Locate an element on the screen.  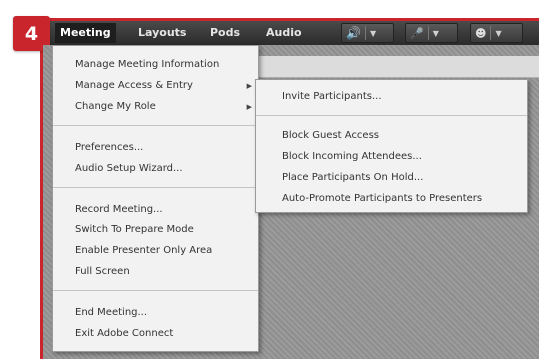
speaker-control: 🔊 ▼ is located at coordinates (367, 33).